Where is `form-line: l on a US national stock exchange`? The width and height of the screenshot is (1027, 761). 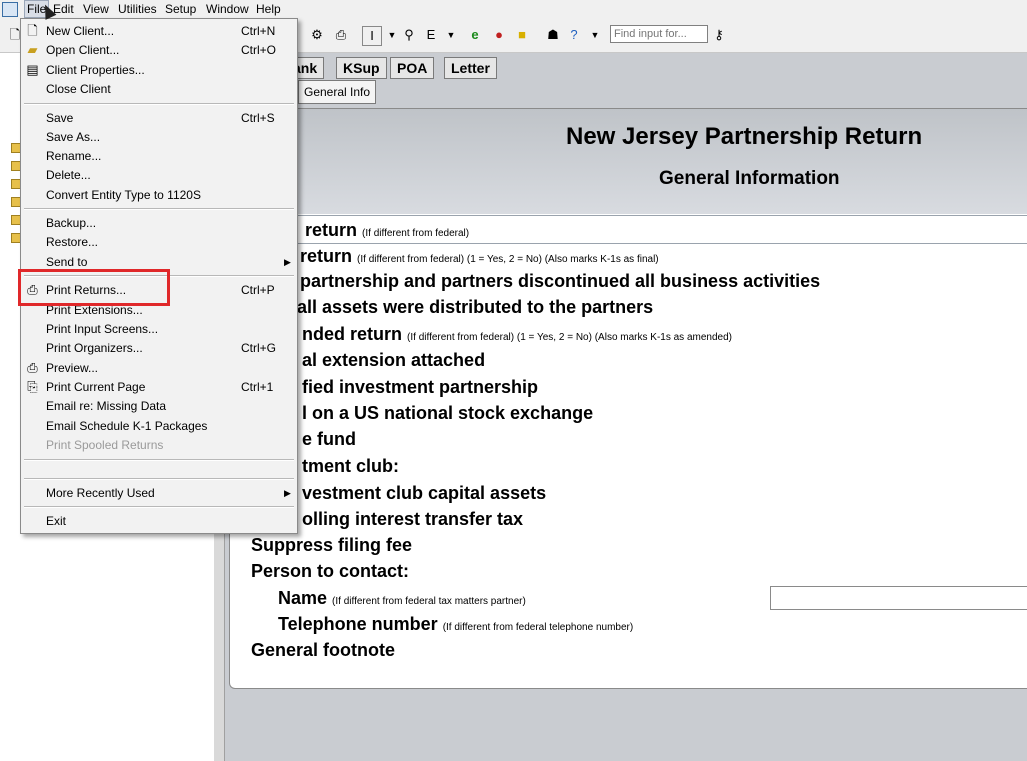
form-line: l on a US national stock exchange is located at coordinates (448, 413).